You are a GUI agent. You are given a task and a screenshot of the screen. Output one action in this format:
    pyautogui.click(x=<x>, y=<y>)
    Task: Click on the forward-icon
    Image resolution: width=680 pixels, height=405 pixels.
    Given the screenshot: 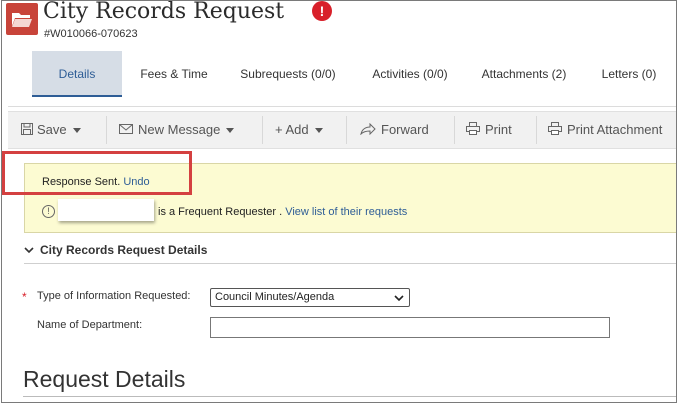 What is the action you would take?
    pyautogui.click(x=368, y=129)
    